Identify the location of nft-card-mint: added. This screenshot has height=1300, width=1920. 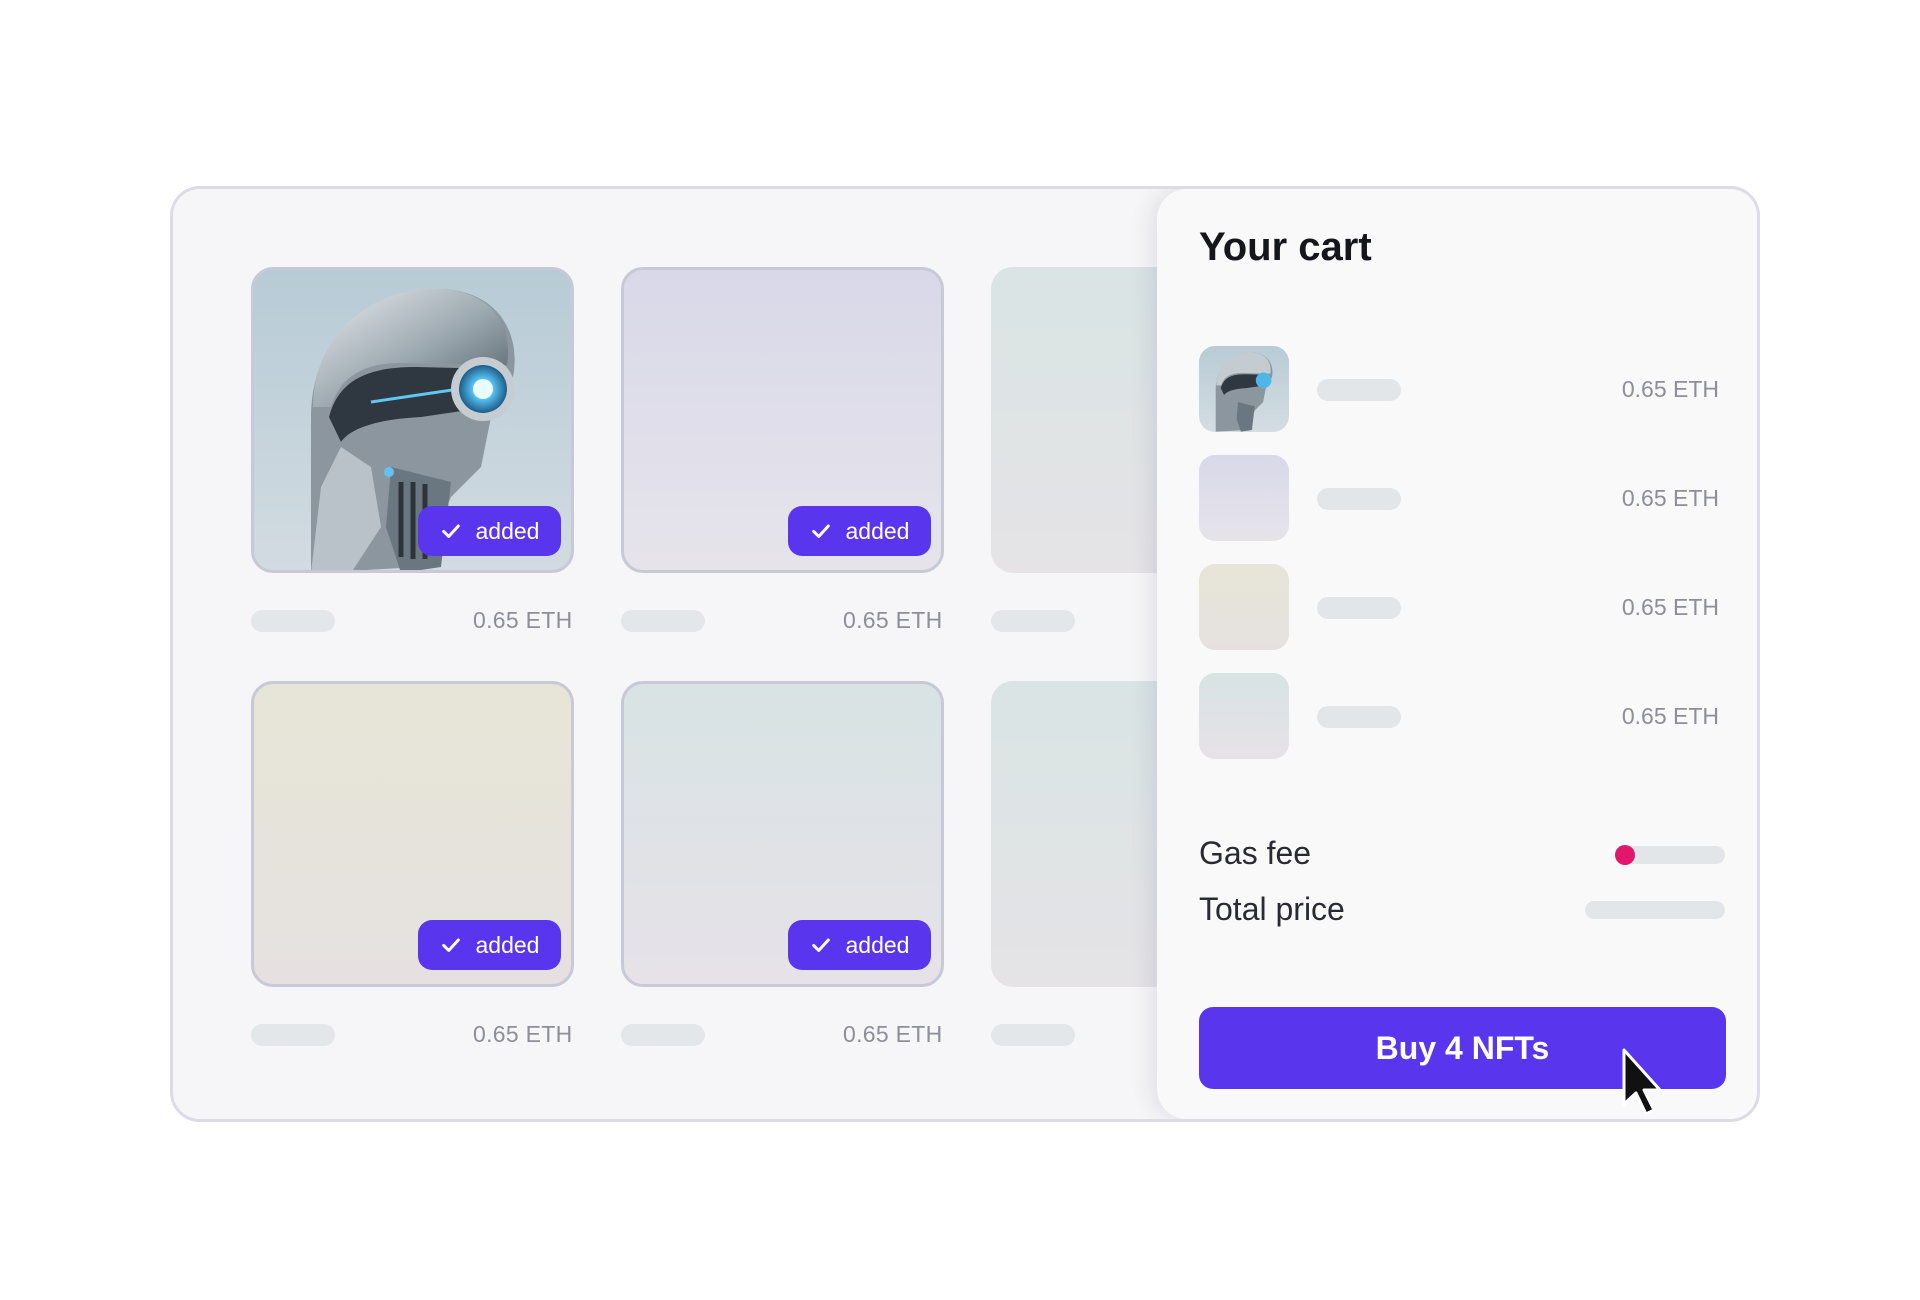
(782, 834).